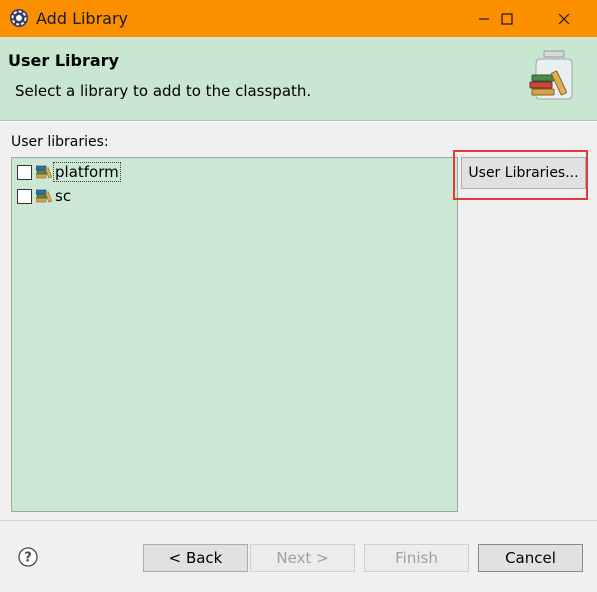 Image resolution: width=597 pixels, height=592 pixels. Describe the element at coordinates (63, 196) in the screenshot. I see `library-label: sc` at that location.